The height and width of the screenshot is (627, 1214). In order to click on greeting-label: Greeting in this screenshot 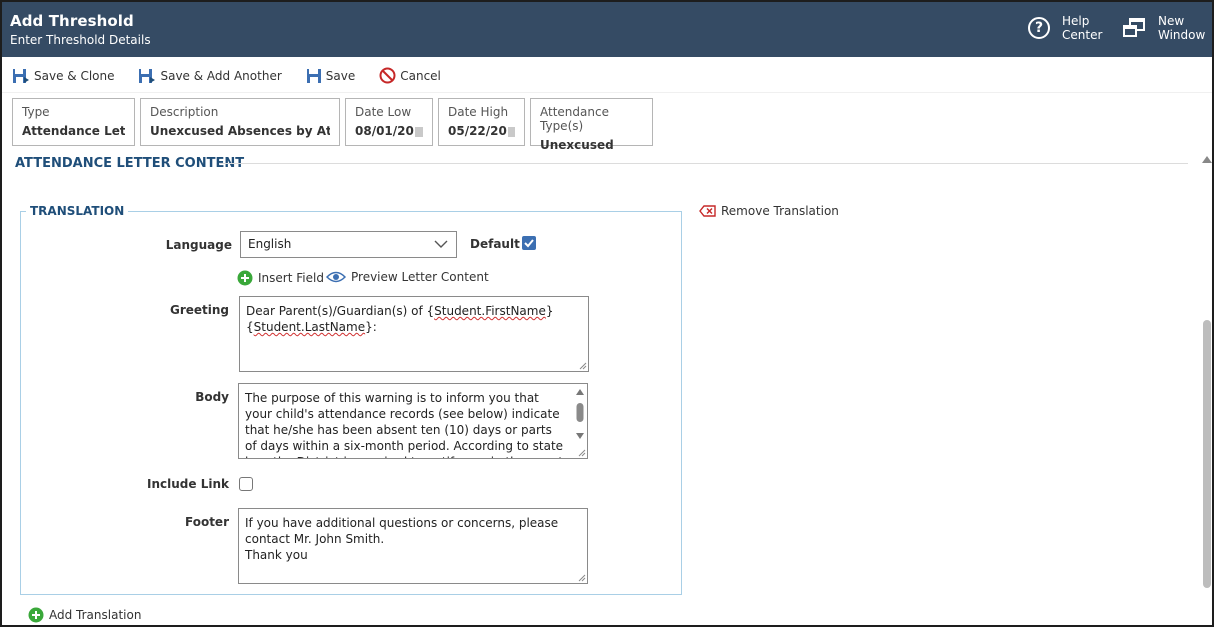, I will do `click(199, 310)`.